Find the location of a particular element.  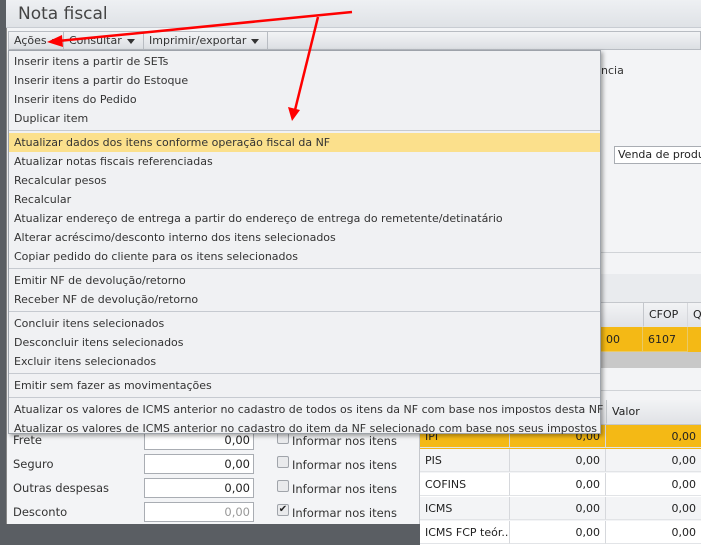

arrow-to-acoes is located at coordinates (205, 26).